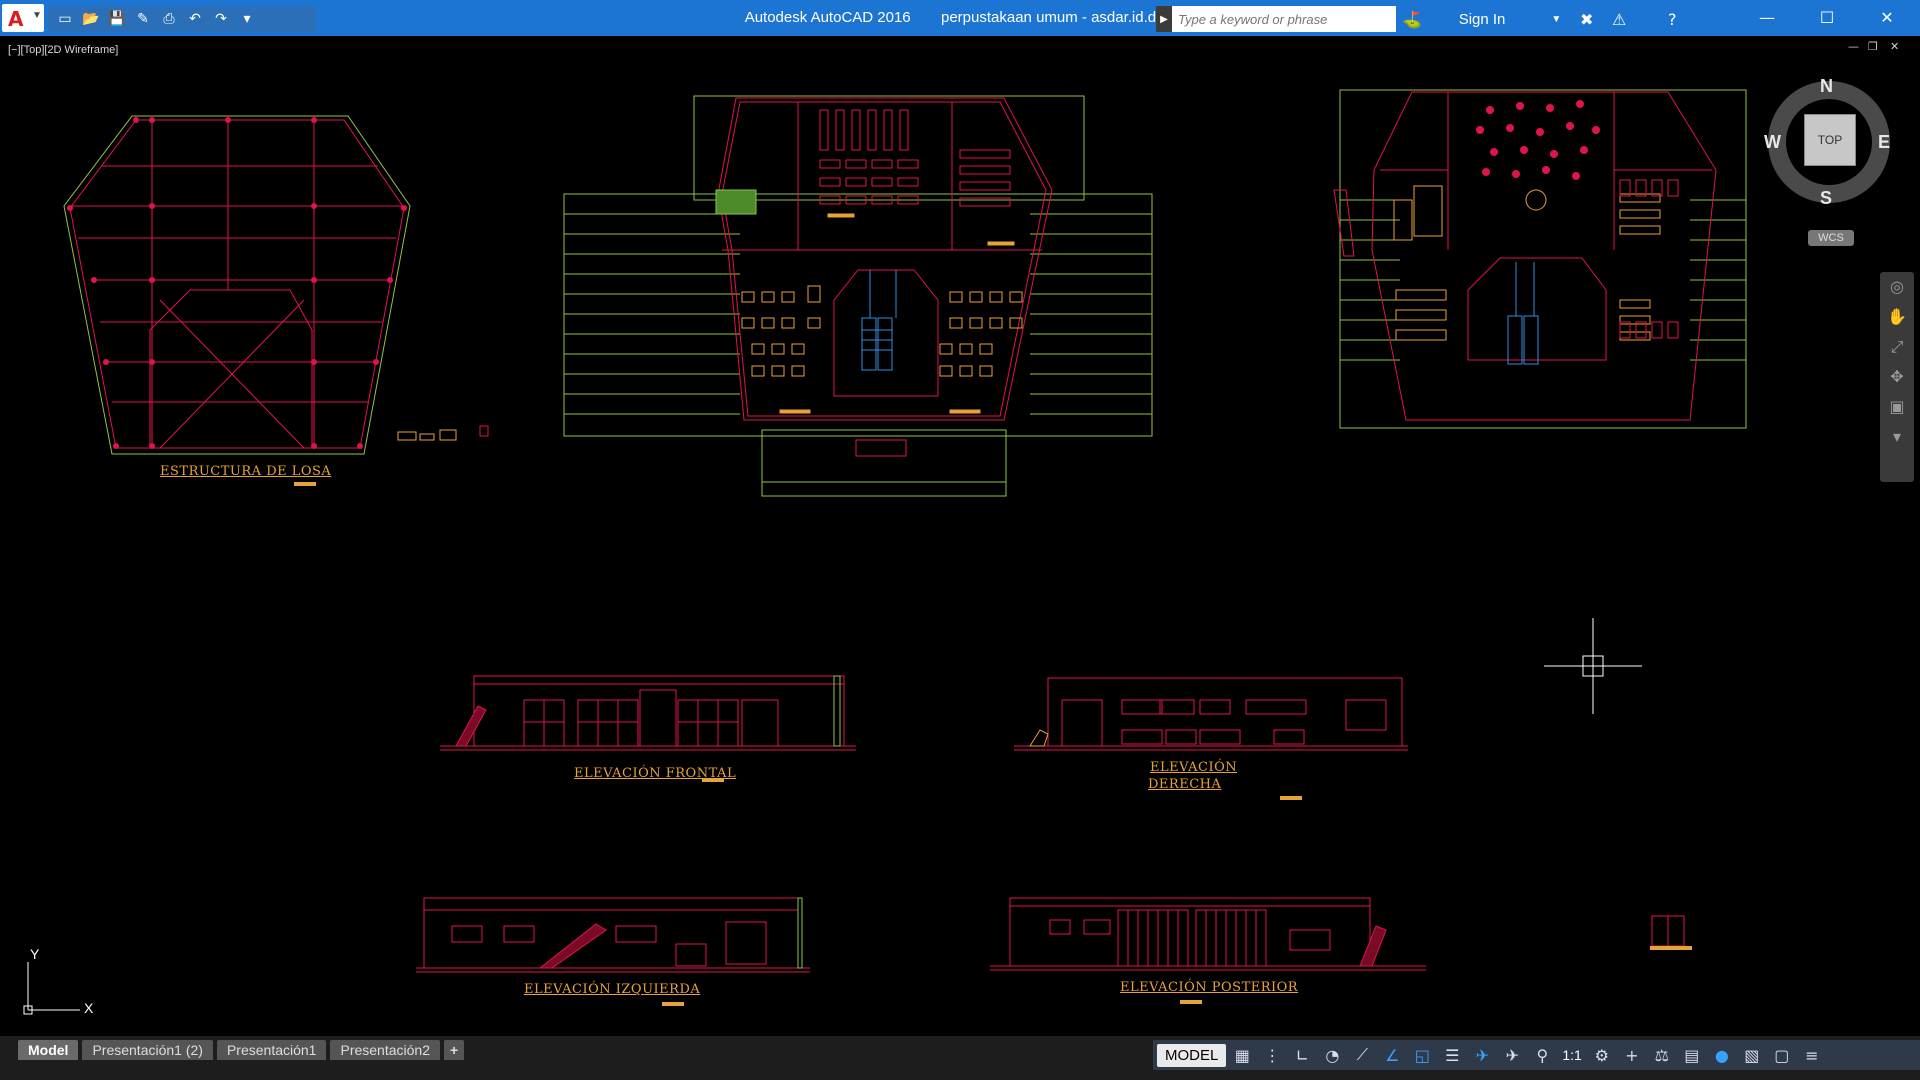 The image size is (1920, 1080). Describe the element at coordinates (655, 773) in the screenshot. I see `label-elevacion-frontal: ELEVACIÓN FRONTAL` at that location.